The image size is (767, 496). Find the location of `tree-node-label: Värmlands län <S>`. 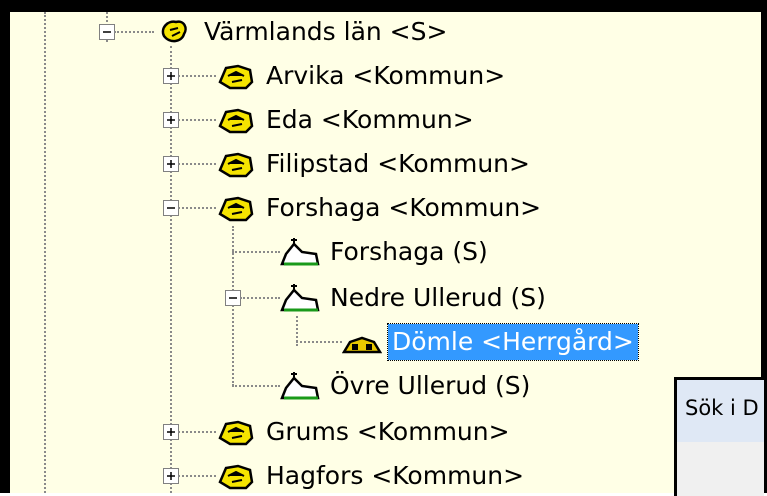

tree-node-label: Värmlands län <S> is located at coordinates (326, 31).